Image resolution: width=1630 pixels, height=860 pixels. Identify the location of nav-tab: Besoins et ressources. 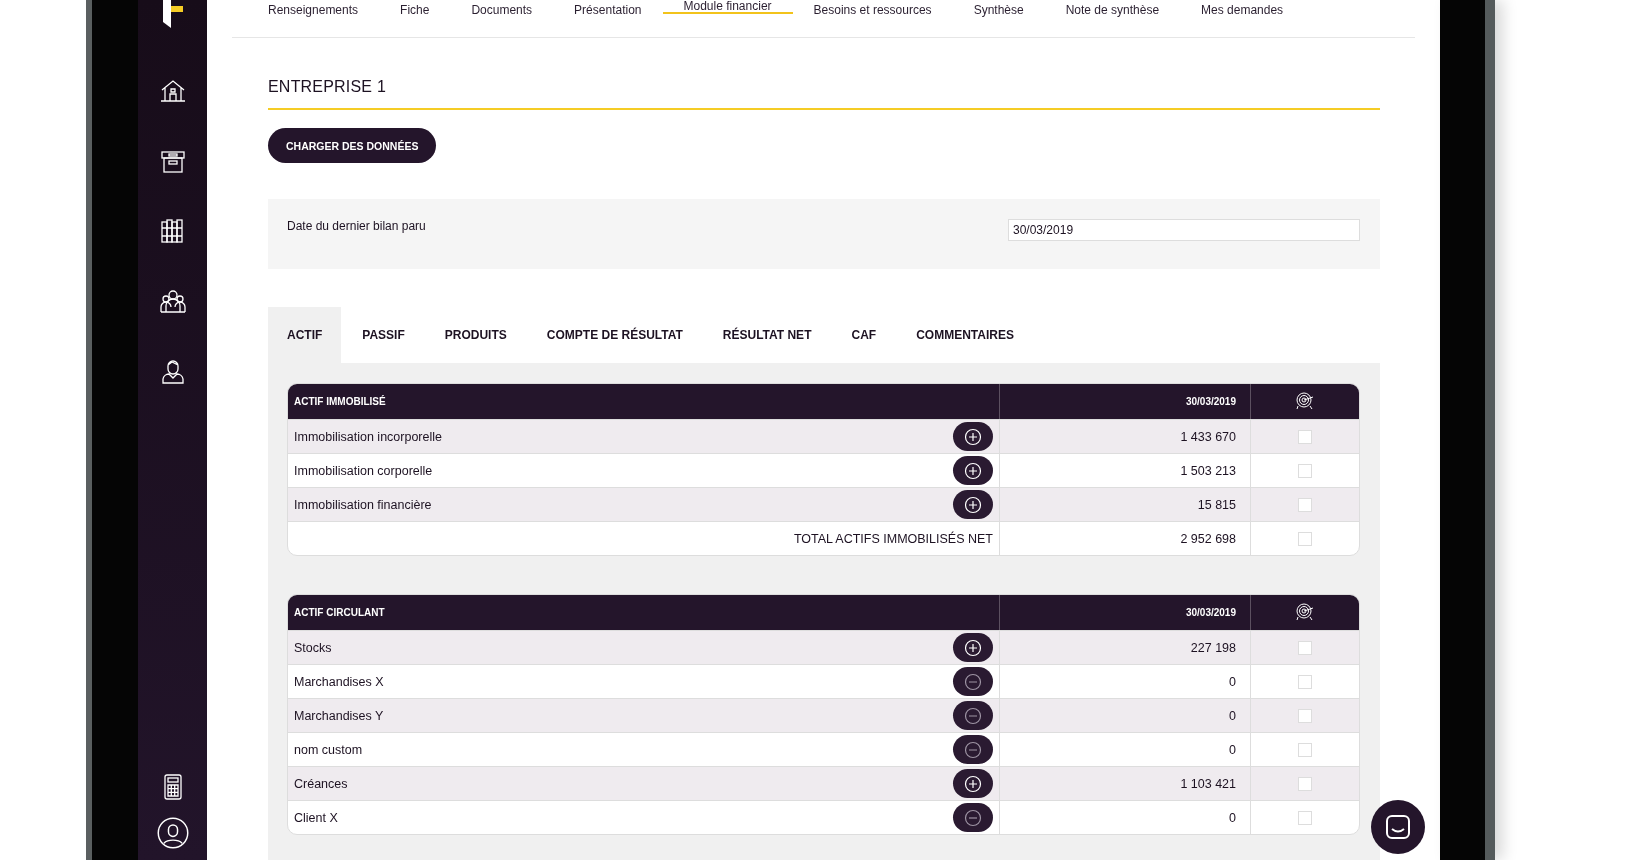
(872, 10).